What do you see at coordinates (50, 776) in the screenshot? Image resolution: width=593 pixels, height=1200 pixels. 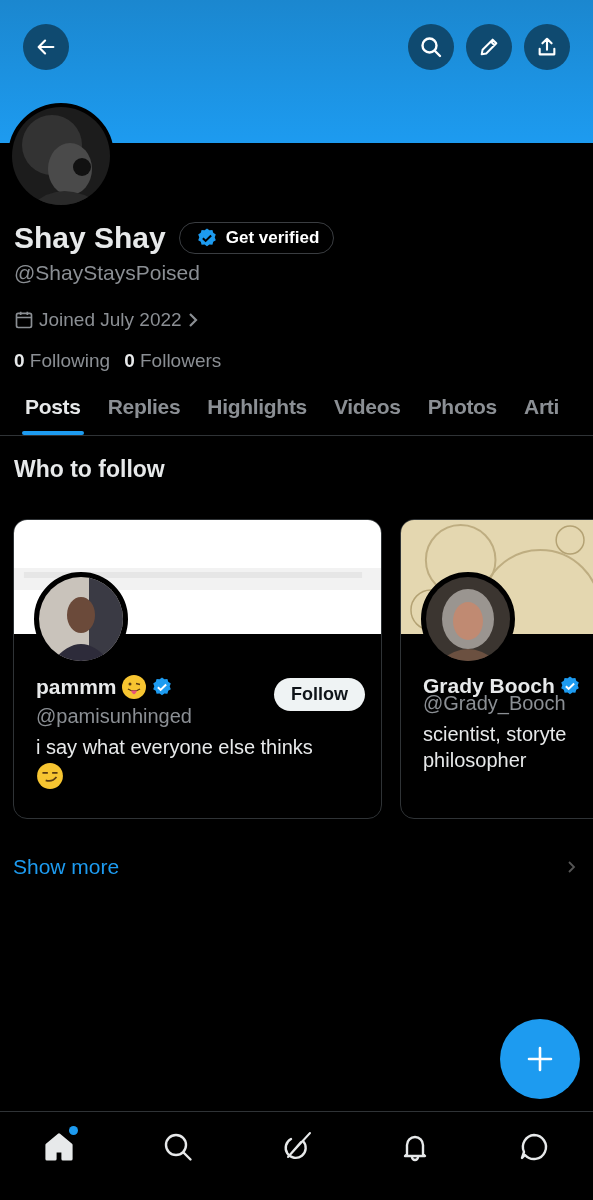 I see `smirking-face-icon` at bounding box center [50, 776].